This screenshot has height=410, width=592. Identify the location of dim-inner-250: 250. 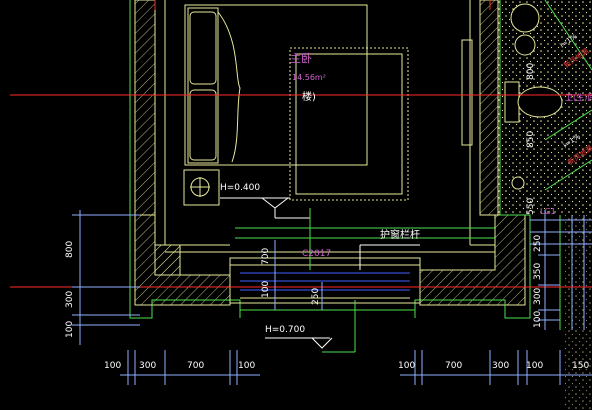
(316, 296).